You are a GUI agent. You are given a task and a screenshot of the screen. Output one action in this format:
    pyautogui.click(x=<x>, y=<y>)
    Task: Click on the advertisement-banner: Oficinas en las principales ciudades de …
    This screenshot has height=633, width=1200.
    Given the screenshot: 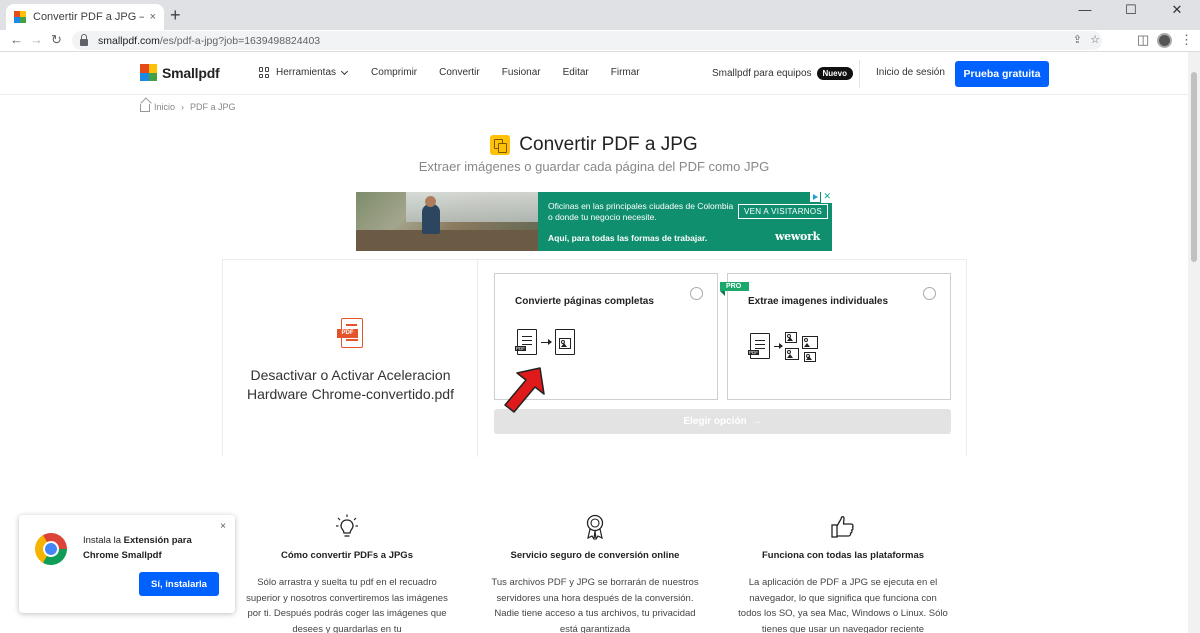 What is the action you would take?
    pyautogui.click(x=594, y=221)
    